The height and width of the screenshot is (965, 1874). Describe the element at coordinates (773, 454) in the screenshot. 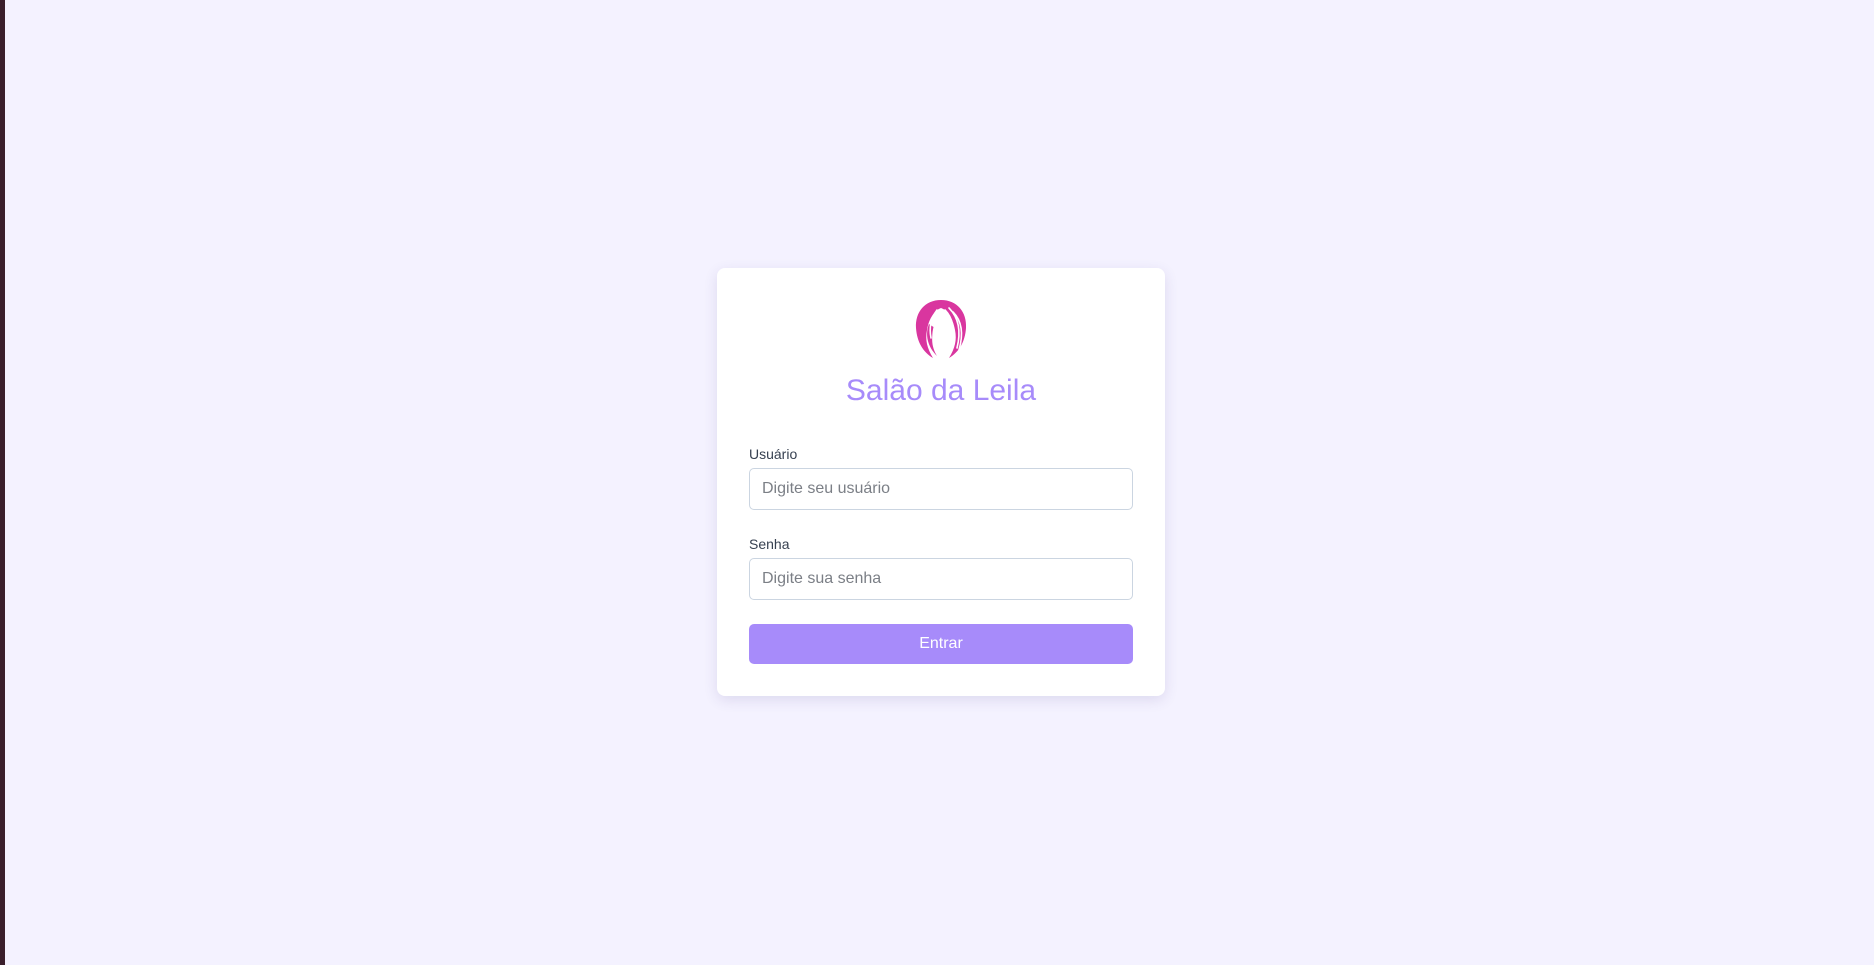

I see `username-label: Usuário` at that location.